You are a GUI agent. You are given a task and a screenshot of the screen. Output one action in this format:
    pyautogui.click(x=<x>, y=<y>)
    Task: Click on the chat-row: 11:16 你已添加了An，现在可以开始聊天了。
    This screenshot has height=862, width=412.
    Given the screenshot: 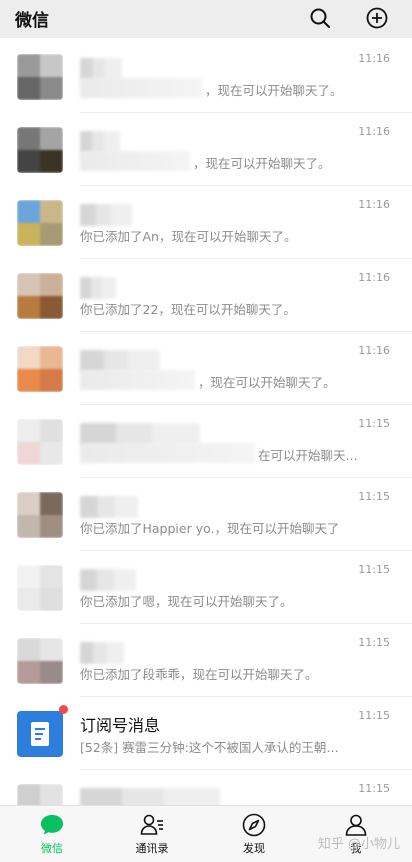 What is the action you would take?
    pyautogui.click(x=206, y=222)
    